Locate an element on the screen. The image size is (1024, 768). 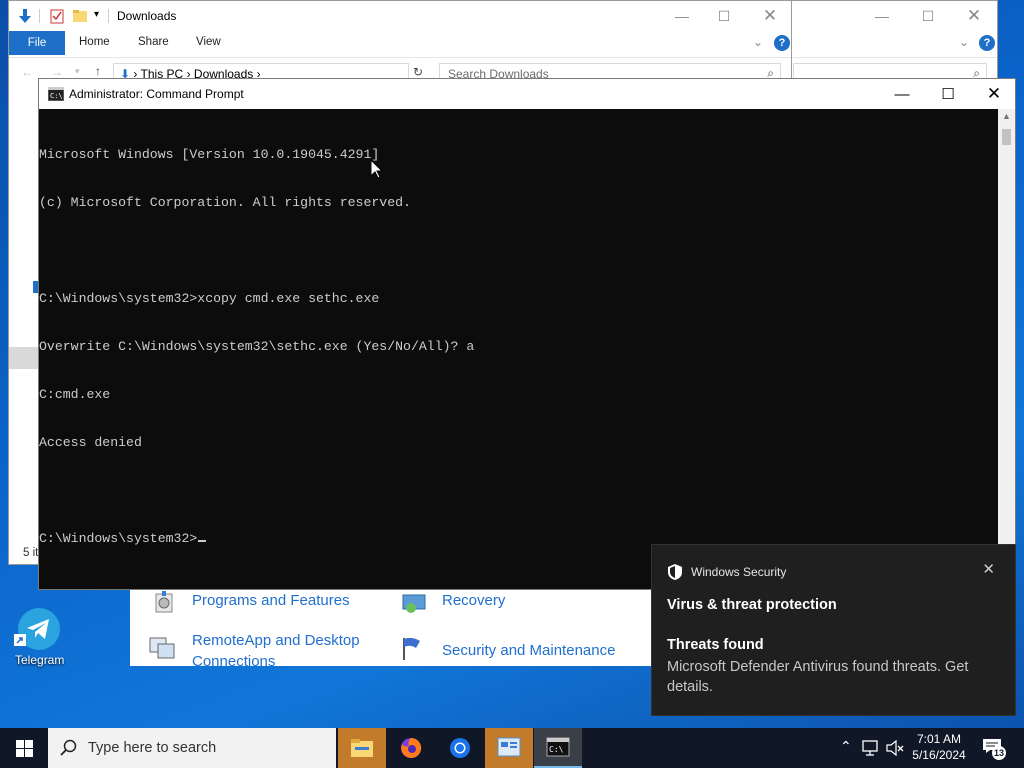
control-panel-icon is located at coordinates (509, 747).